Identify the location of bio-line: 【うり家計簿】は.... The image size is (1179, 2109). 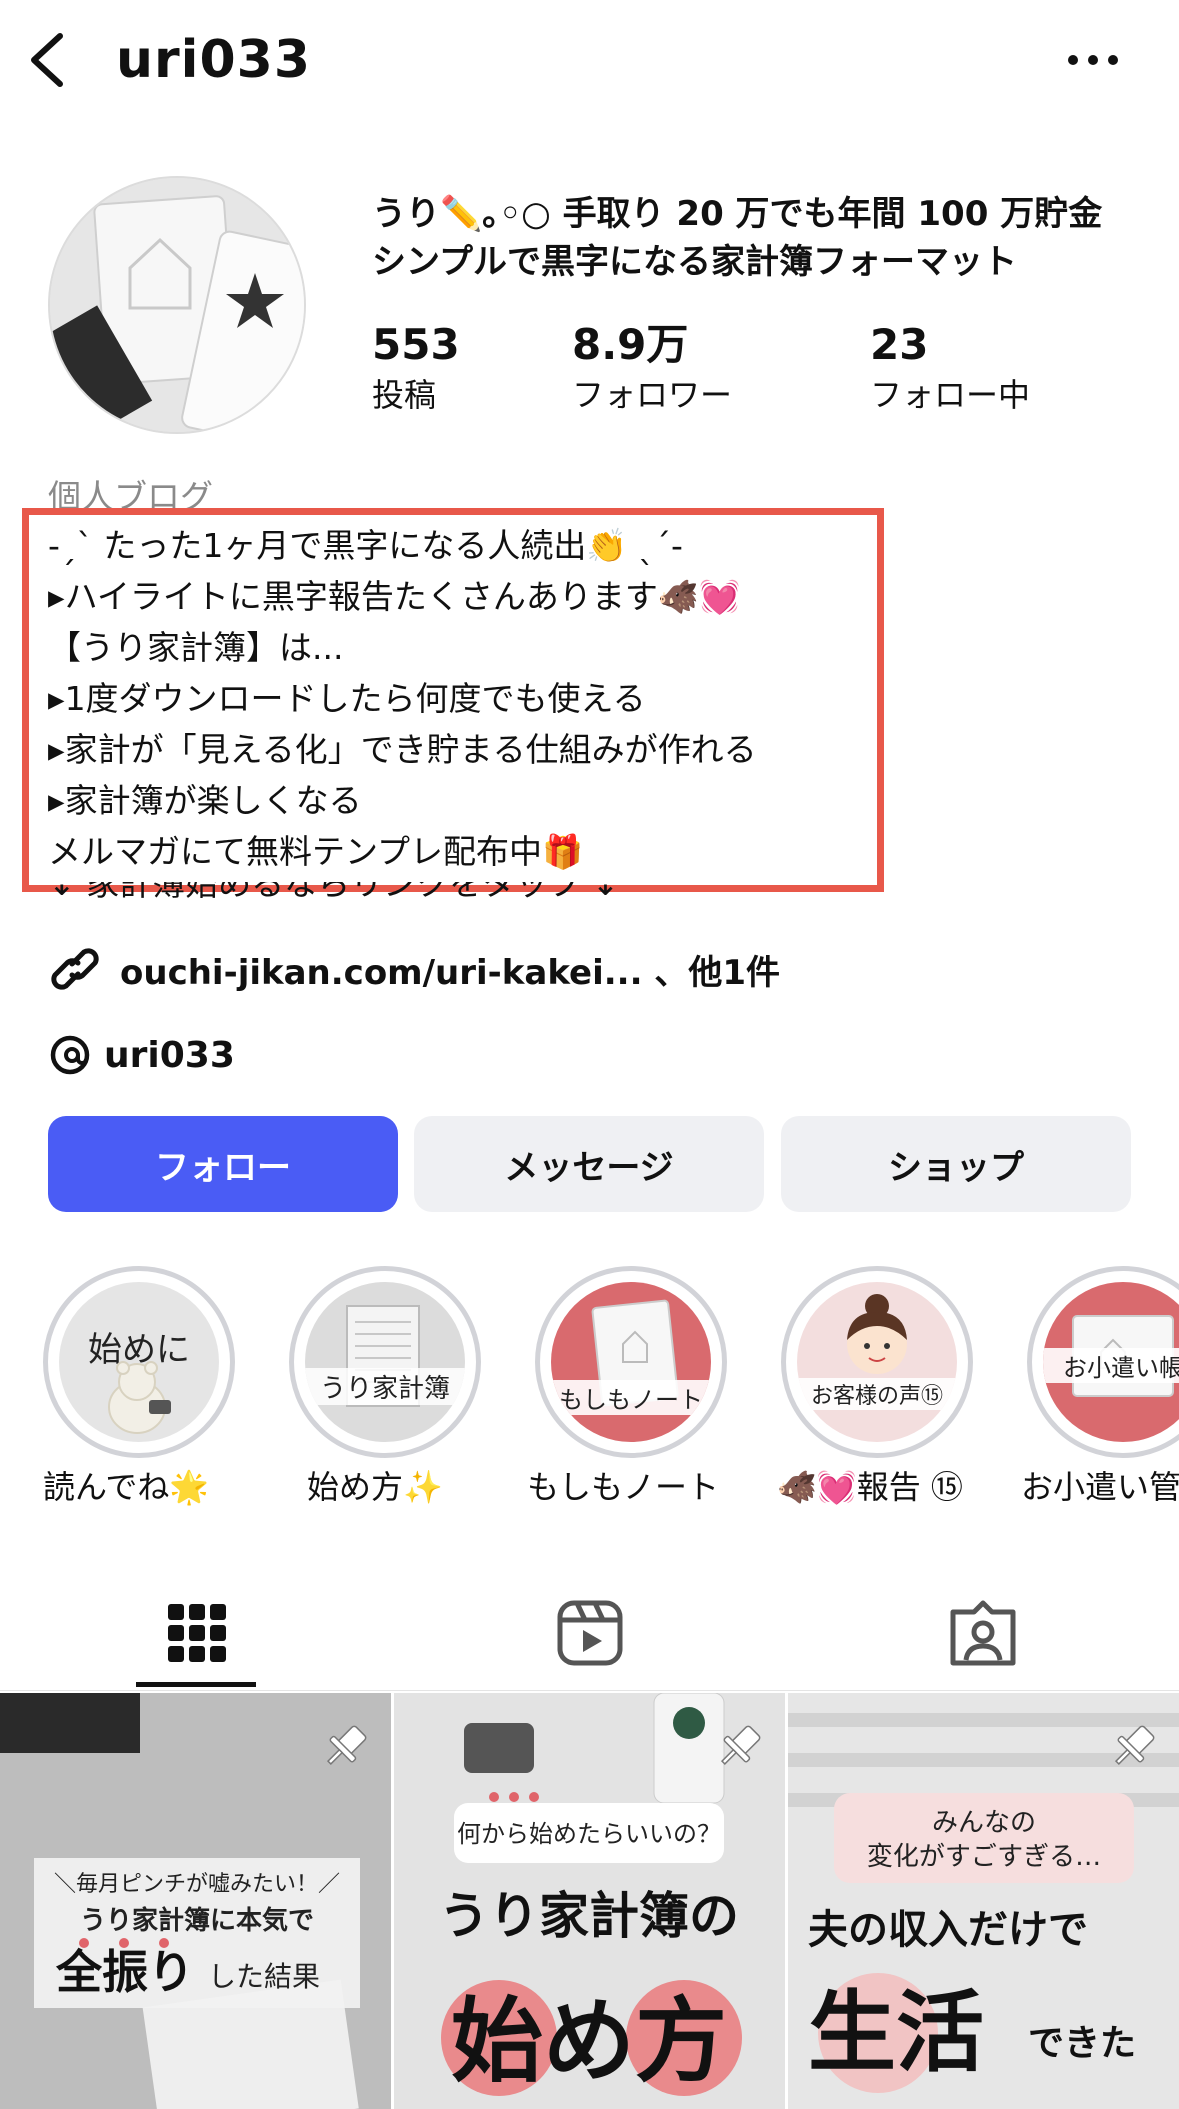
(196, 647).